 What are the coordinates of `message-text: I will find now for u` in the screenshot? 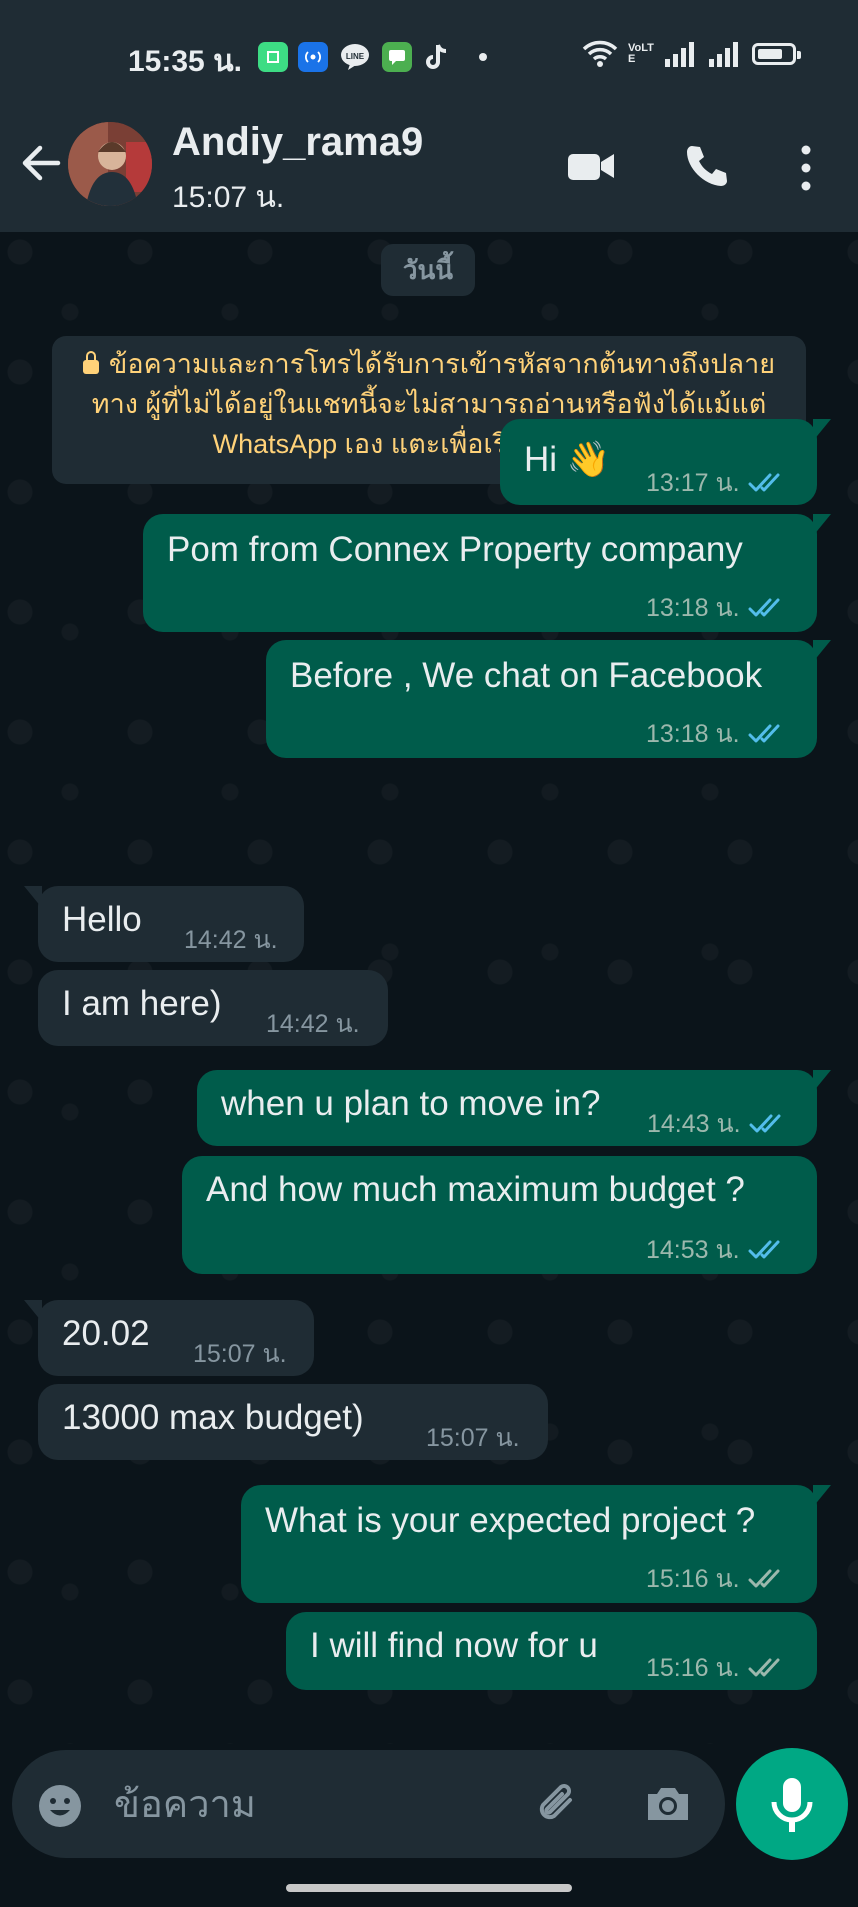 It's located at (454, 1645).